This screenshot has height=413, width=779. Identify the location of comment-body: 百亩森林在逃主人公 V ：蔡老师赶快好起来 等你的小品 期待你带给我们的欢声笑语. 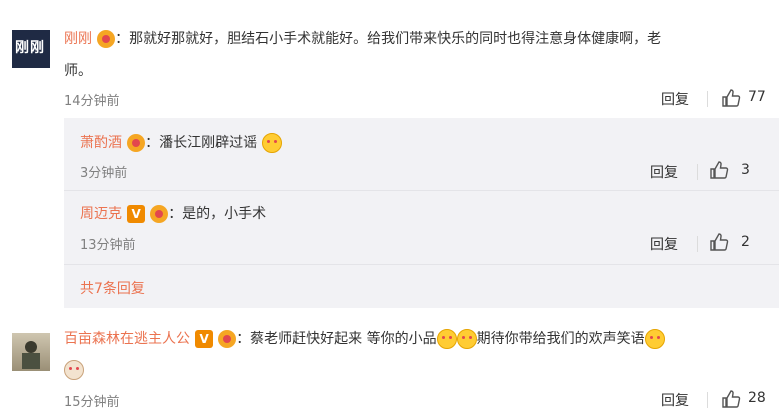
(364, 339).